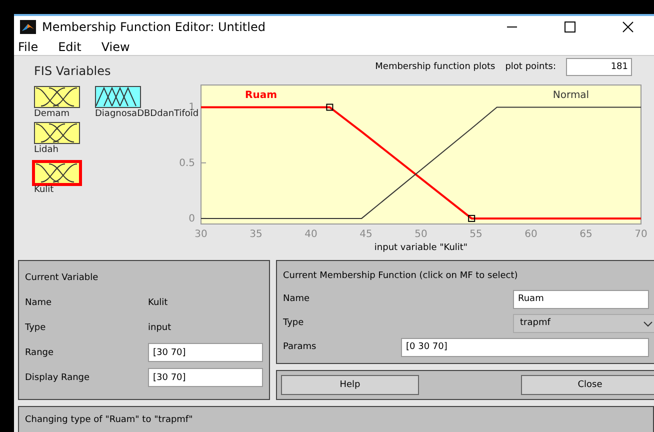  What do you see at coordinates (587, 385) in the screenshot?
I see `dialog-button: Close` at bounding box center [587, 385].